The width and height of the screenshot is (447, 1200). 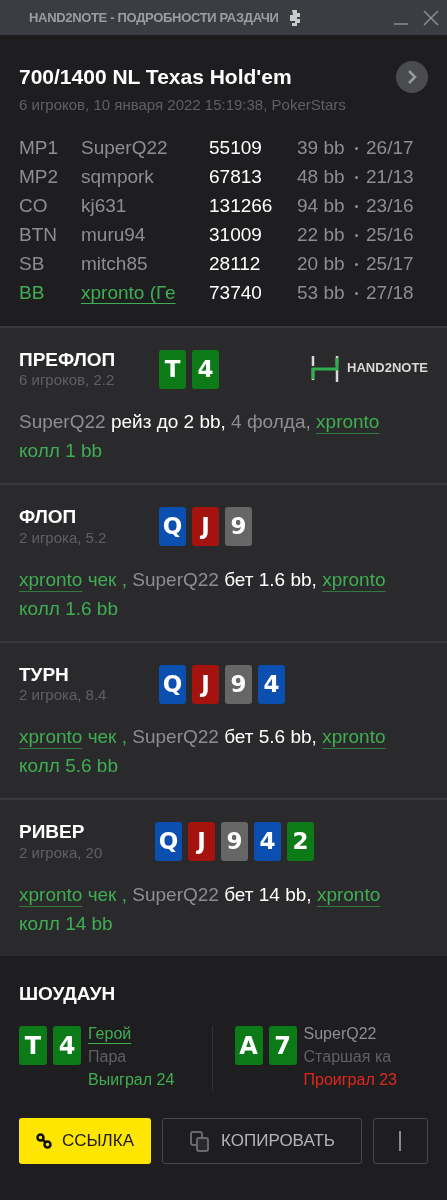 What do you see at coordinates (155, 77) in the screenshot?
I see `hand-title: 700/1400 NL Texas Hold'em` at bounding box center [155, 77].